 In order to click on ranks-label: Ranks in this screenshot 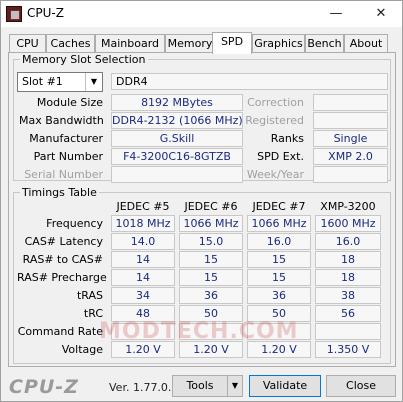, I will do `click(287, 138)`.